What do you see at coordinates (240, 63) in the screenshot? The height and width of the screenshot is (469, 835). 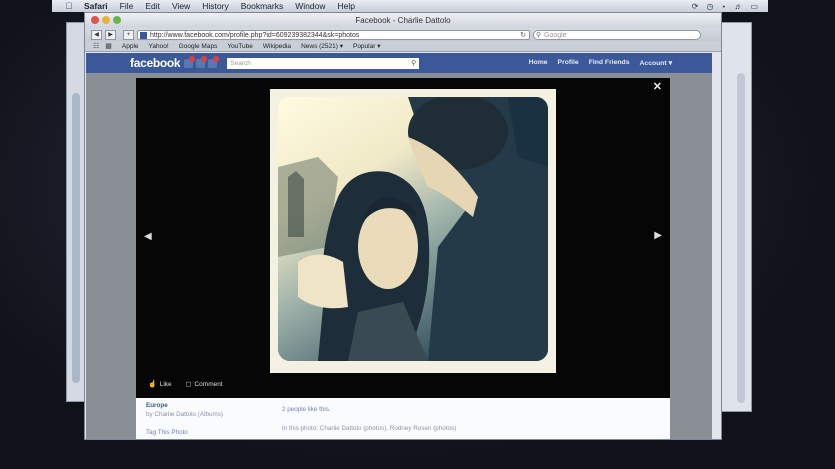 I see `facebook-search-placeholder: Search` at bounding box center [240, 63].